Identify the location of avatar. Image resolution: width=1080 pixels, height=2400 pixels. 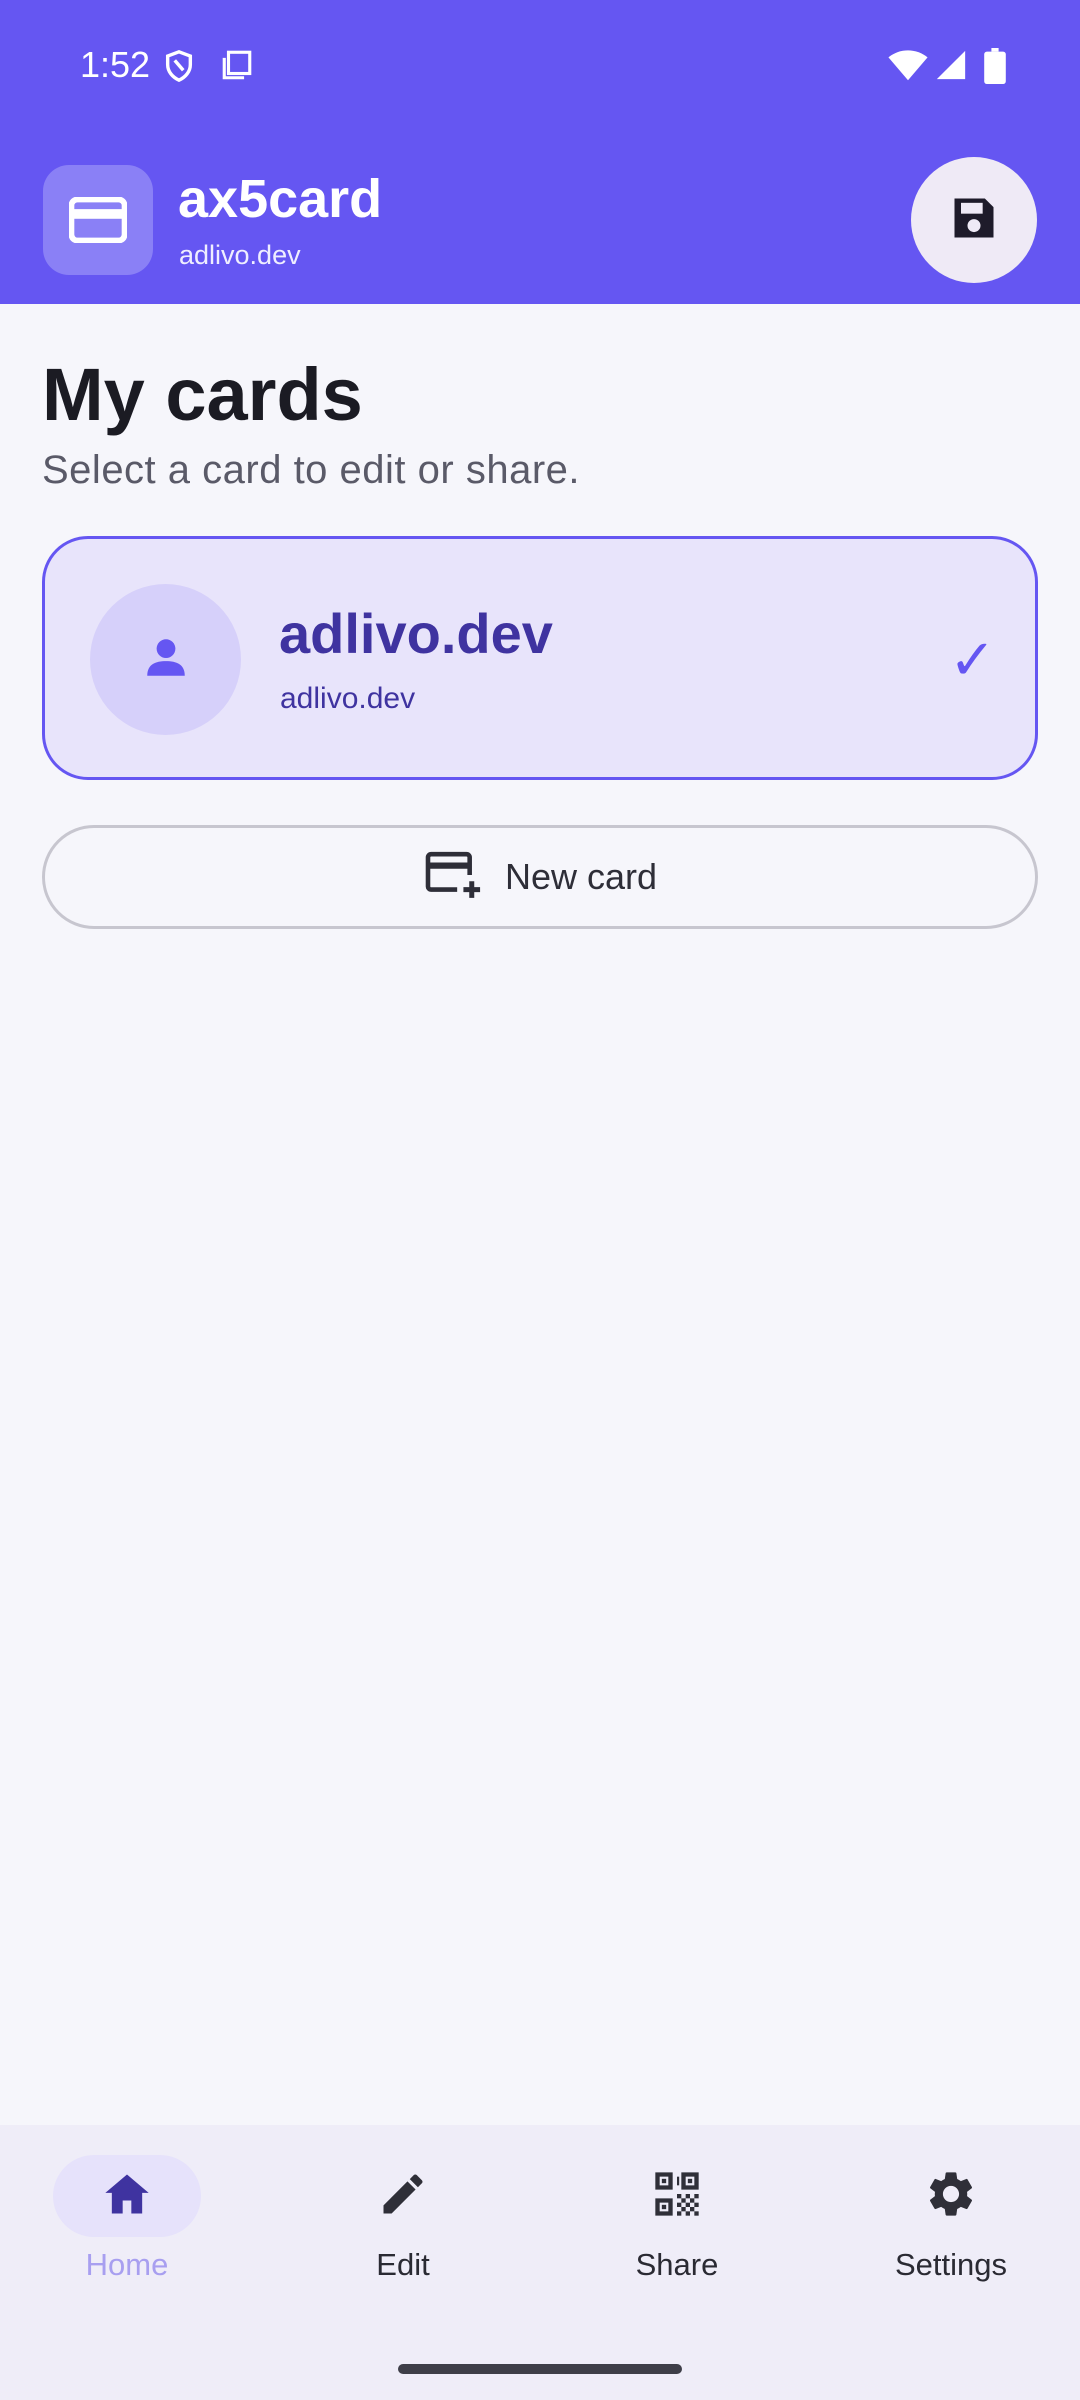
(165, 659).